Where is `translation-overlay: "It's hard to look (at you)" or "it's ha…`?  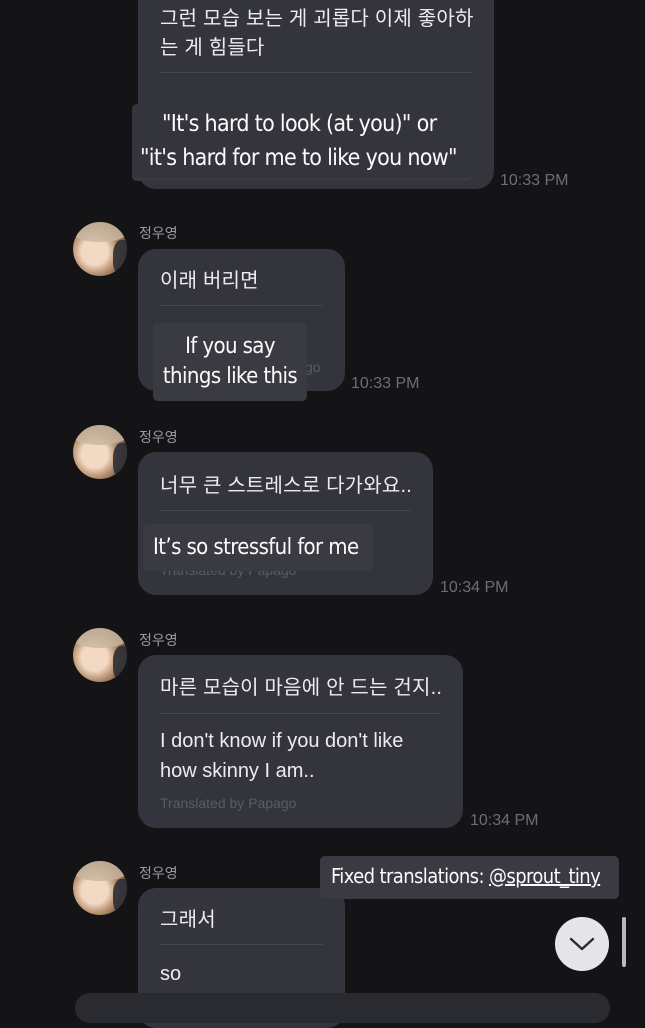 translation-overlay: "It's hard to look (at you)" or "it's ha… is located at coordinates (302, 141).